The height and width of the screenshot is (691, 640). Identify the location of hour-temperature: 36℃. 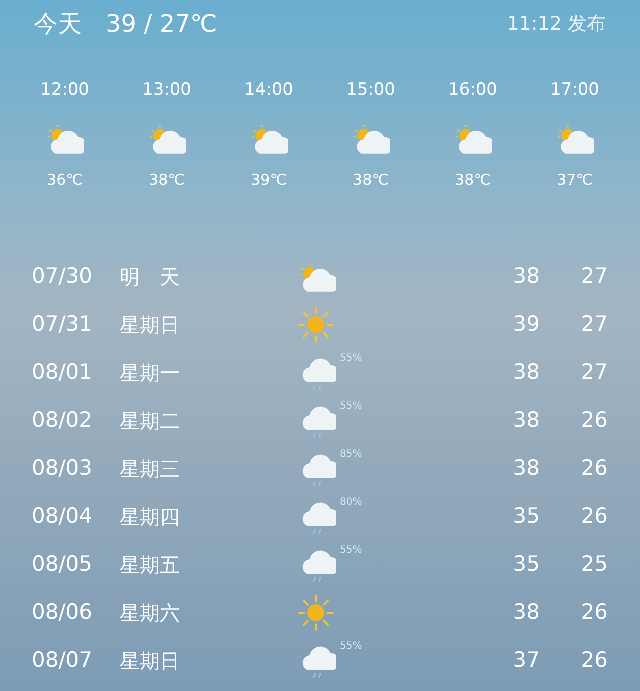
(65, 180).